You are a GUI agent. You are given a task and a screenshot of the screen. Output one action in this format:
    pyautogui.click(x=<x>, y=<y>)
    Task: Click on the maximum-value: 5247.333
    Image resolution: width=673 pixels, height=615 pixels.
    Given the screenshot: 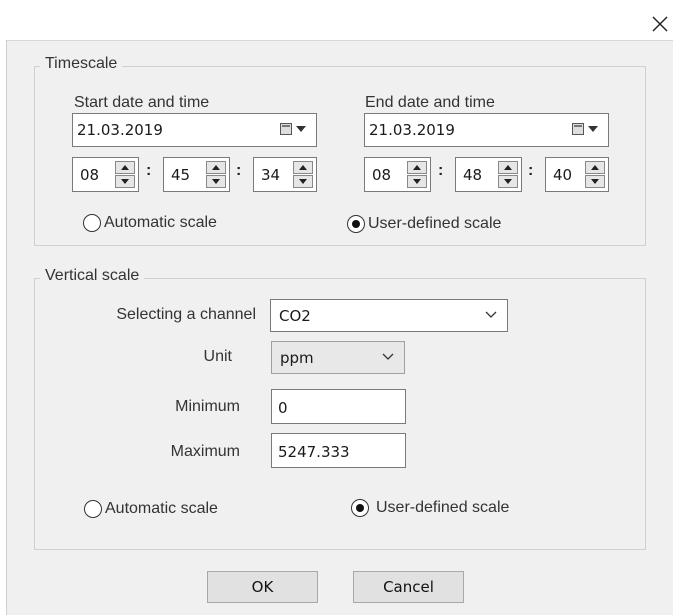 What is the action you would take?
    pyautogui.click(x=314, y=452)
    